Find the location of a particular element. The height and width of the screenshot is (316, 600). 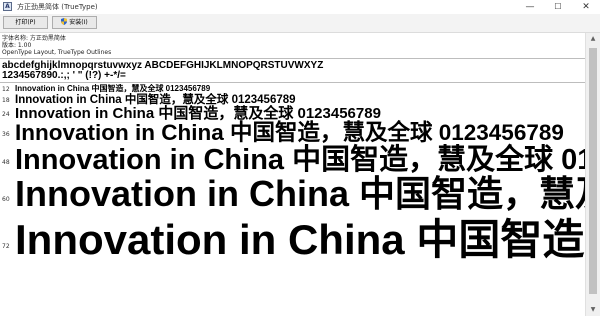

font-version-line: 版本: 1.00 is located at coordinates (17, 45).